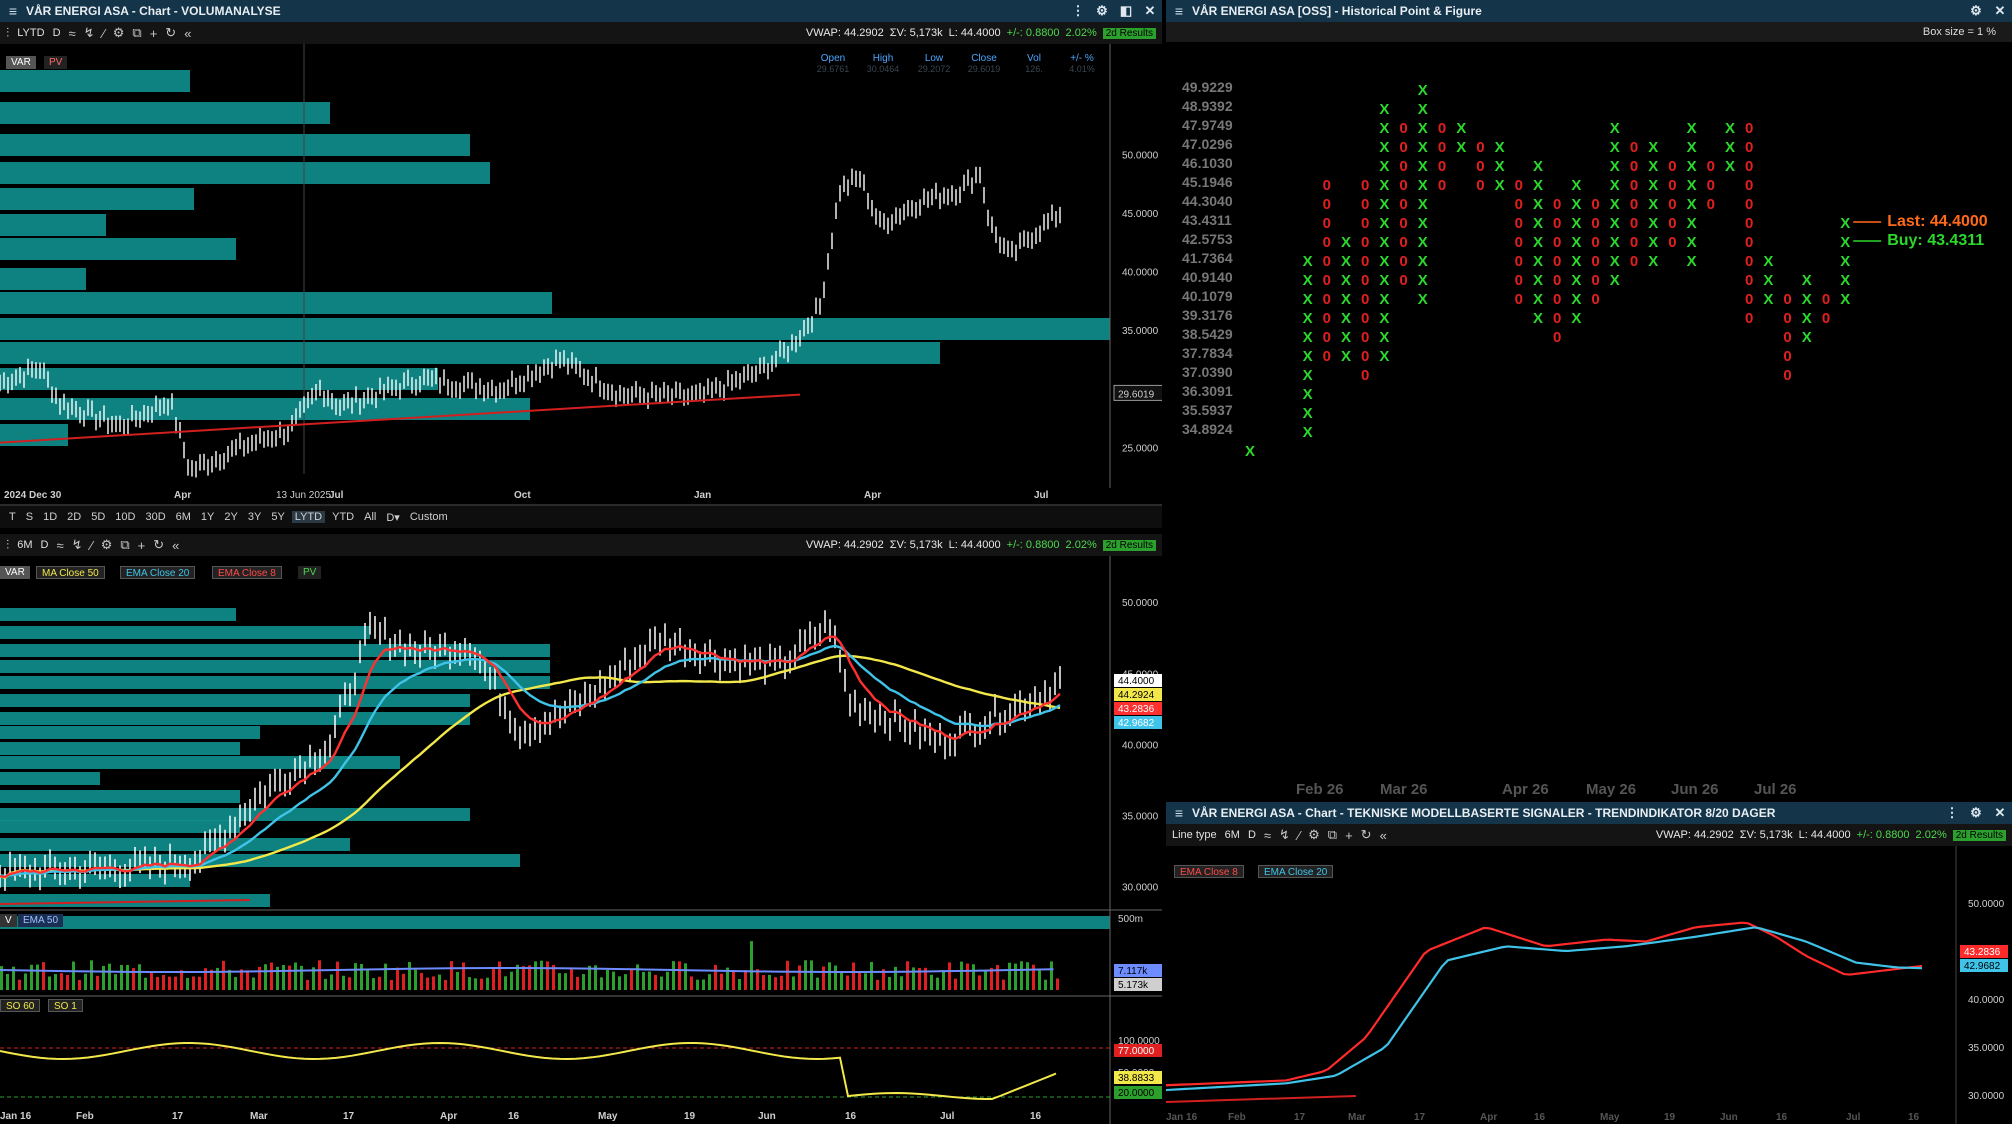 The height and width of the screenshot is (1124, 2012). I want to click on range-button: 2D, so click(74, 517).